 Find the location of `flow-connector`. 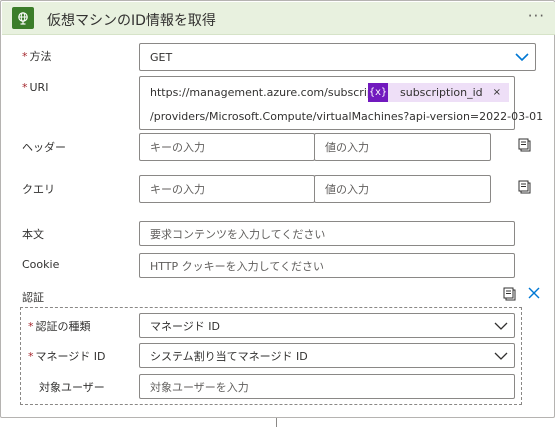

flow-connector is located at coordinates (276, 422).